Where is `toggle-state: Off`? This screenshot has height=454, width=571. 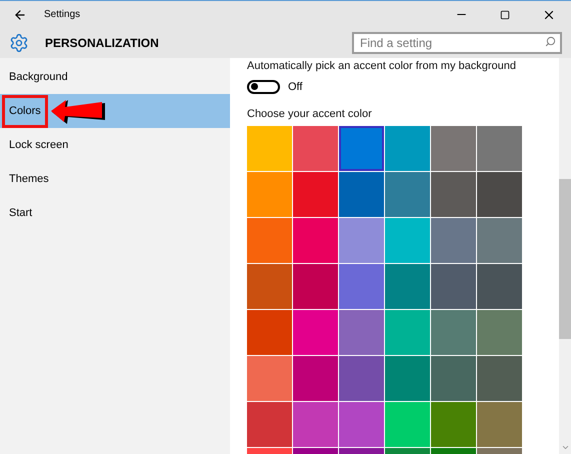
toggle-state: Off is located at coordinates (295, 87).